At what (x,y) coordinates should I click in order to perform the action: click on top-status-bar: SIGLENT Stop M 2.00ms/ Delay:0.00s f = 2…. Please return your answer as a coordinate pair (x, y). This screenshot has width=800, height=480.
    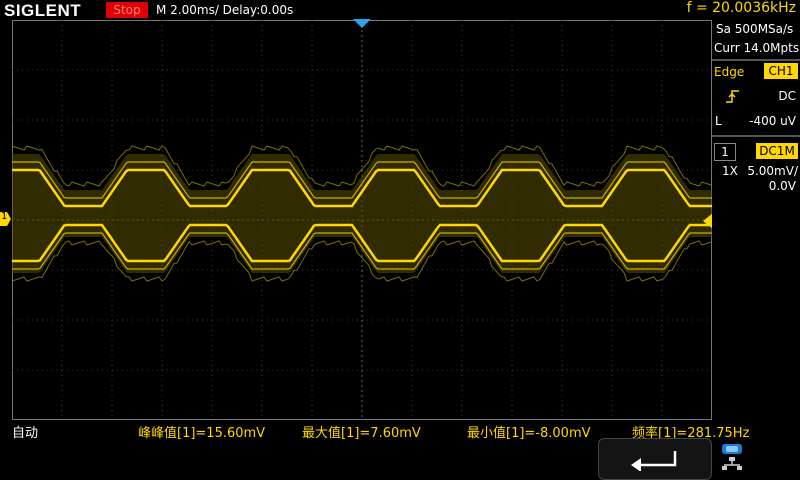
    Looking at the image, I should click on (400, 10).